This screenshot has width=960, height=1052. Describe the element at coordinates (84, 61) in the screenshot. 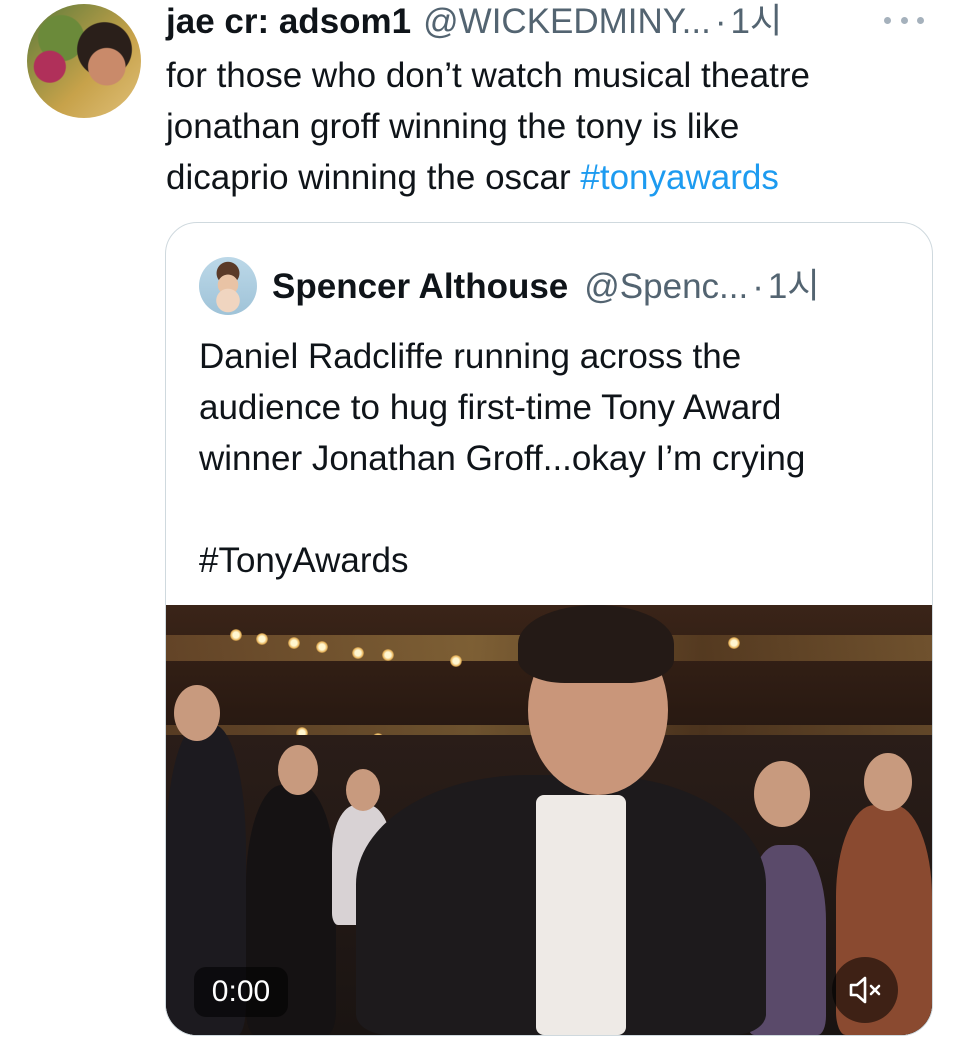

I see `author-avatar` at that location.